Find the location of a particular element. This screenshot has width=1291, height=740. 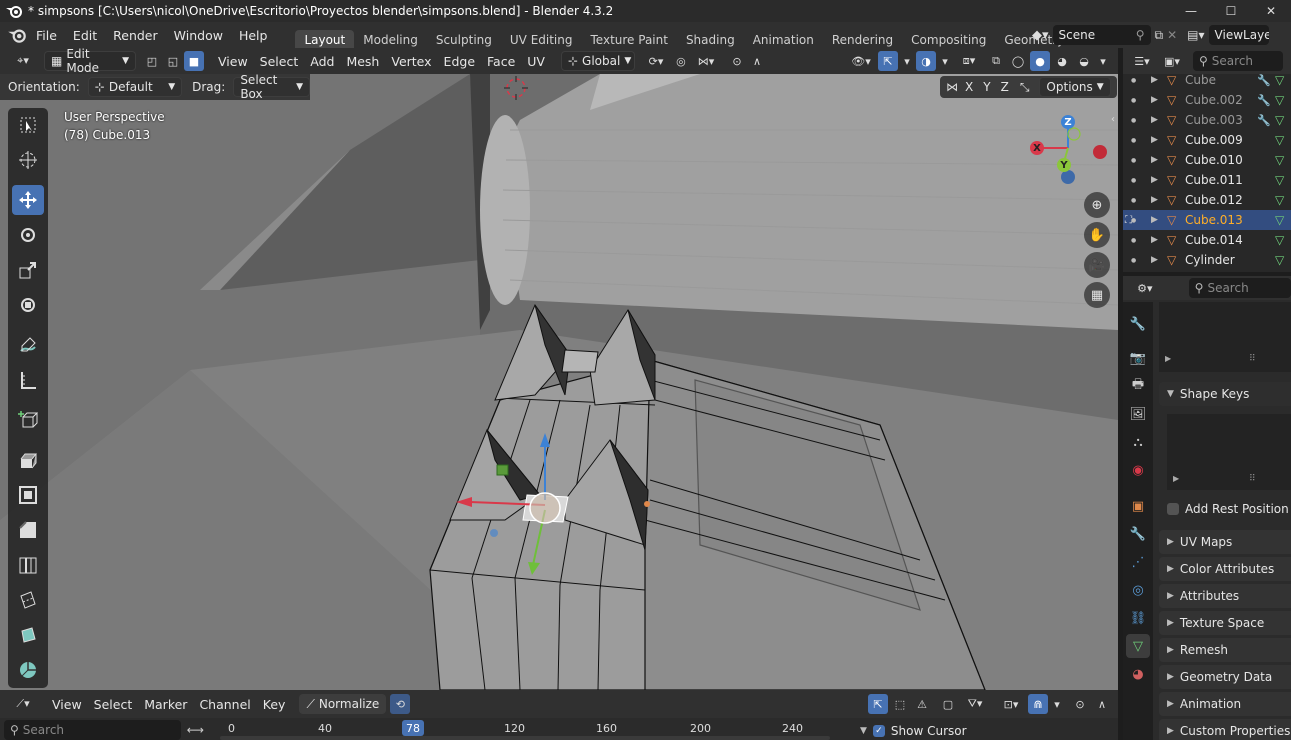

object-name: Cylinder is located at coordinates (1210, 260).